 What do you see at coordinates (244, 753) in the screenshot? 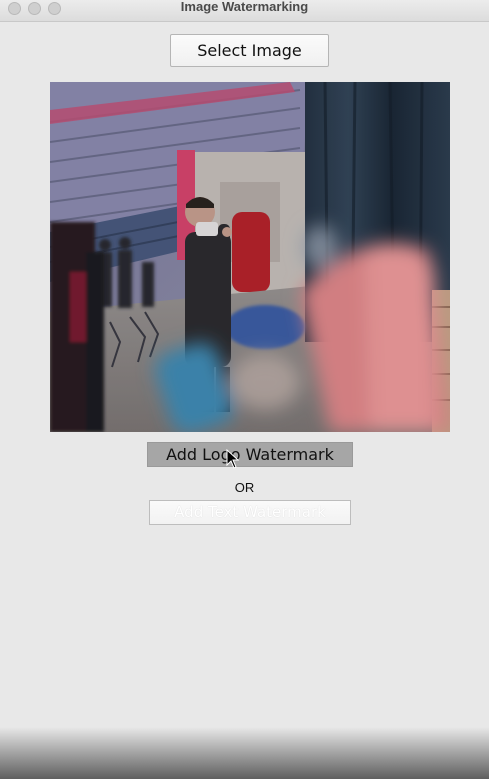
I see `window-bottom-shadow` at bounding box center [244, 753].